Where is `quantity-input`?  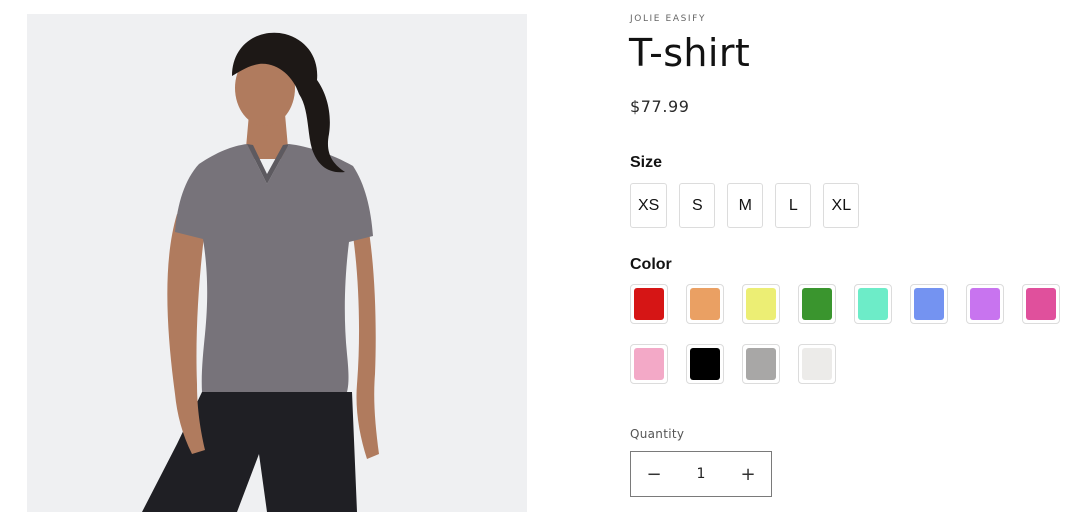 quantity-input is located at coordinates (701, 474).